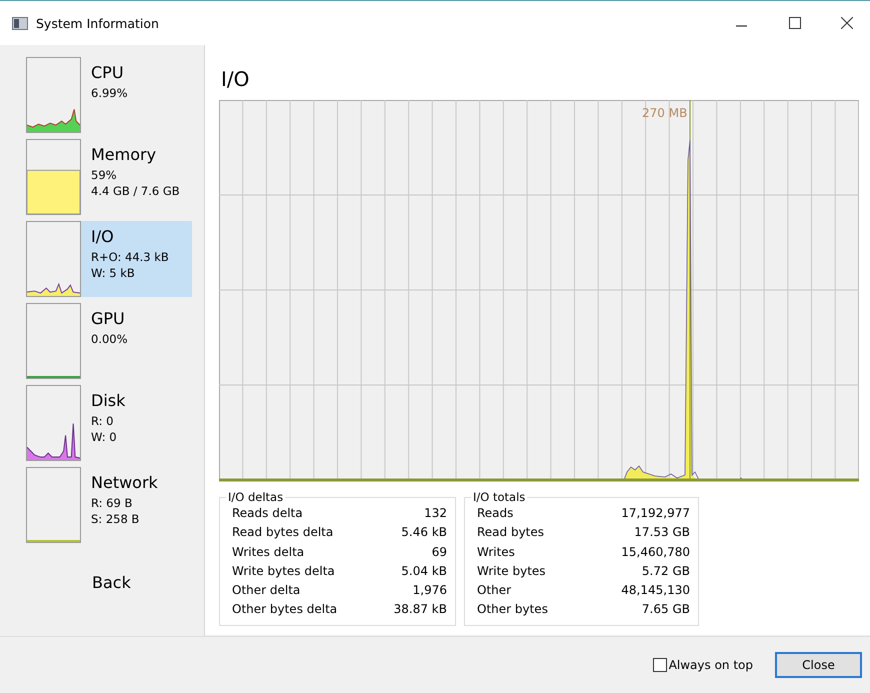 The image size is (870, 693). What do you see at coordinates (108, 72) in the screenshot?
I see `item-label: CPU` at bounding box center [108, 72].